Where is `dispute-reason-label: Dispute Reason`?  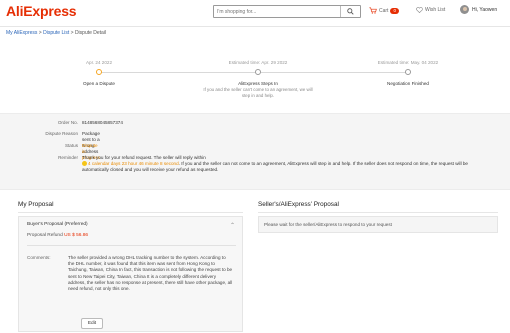
dispute-reason-label: Dispute Reason is located at coordinates (61, 133).